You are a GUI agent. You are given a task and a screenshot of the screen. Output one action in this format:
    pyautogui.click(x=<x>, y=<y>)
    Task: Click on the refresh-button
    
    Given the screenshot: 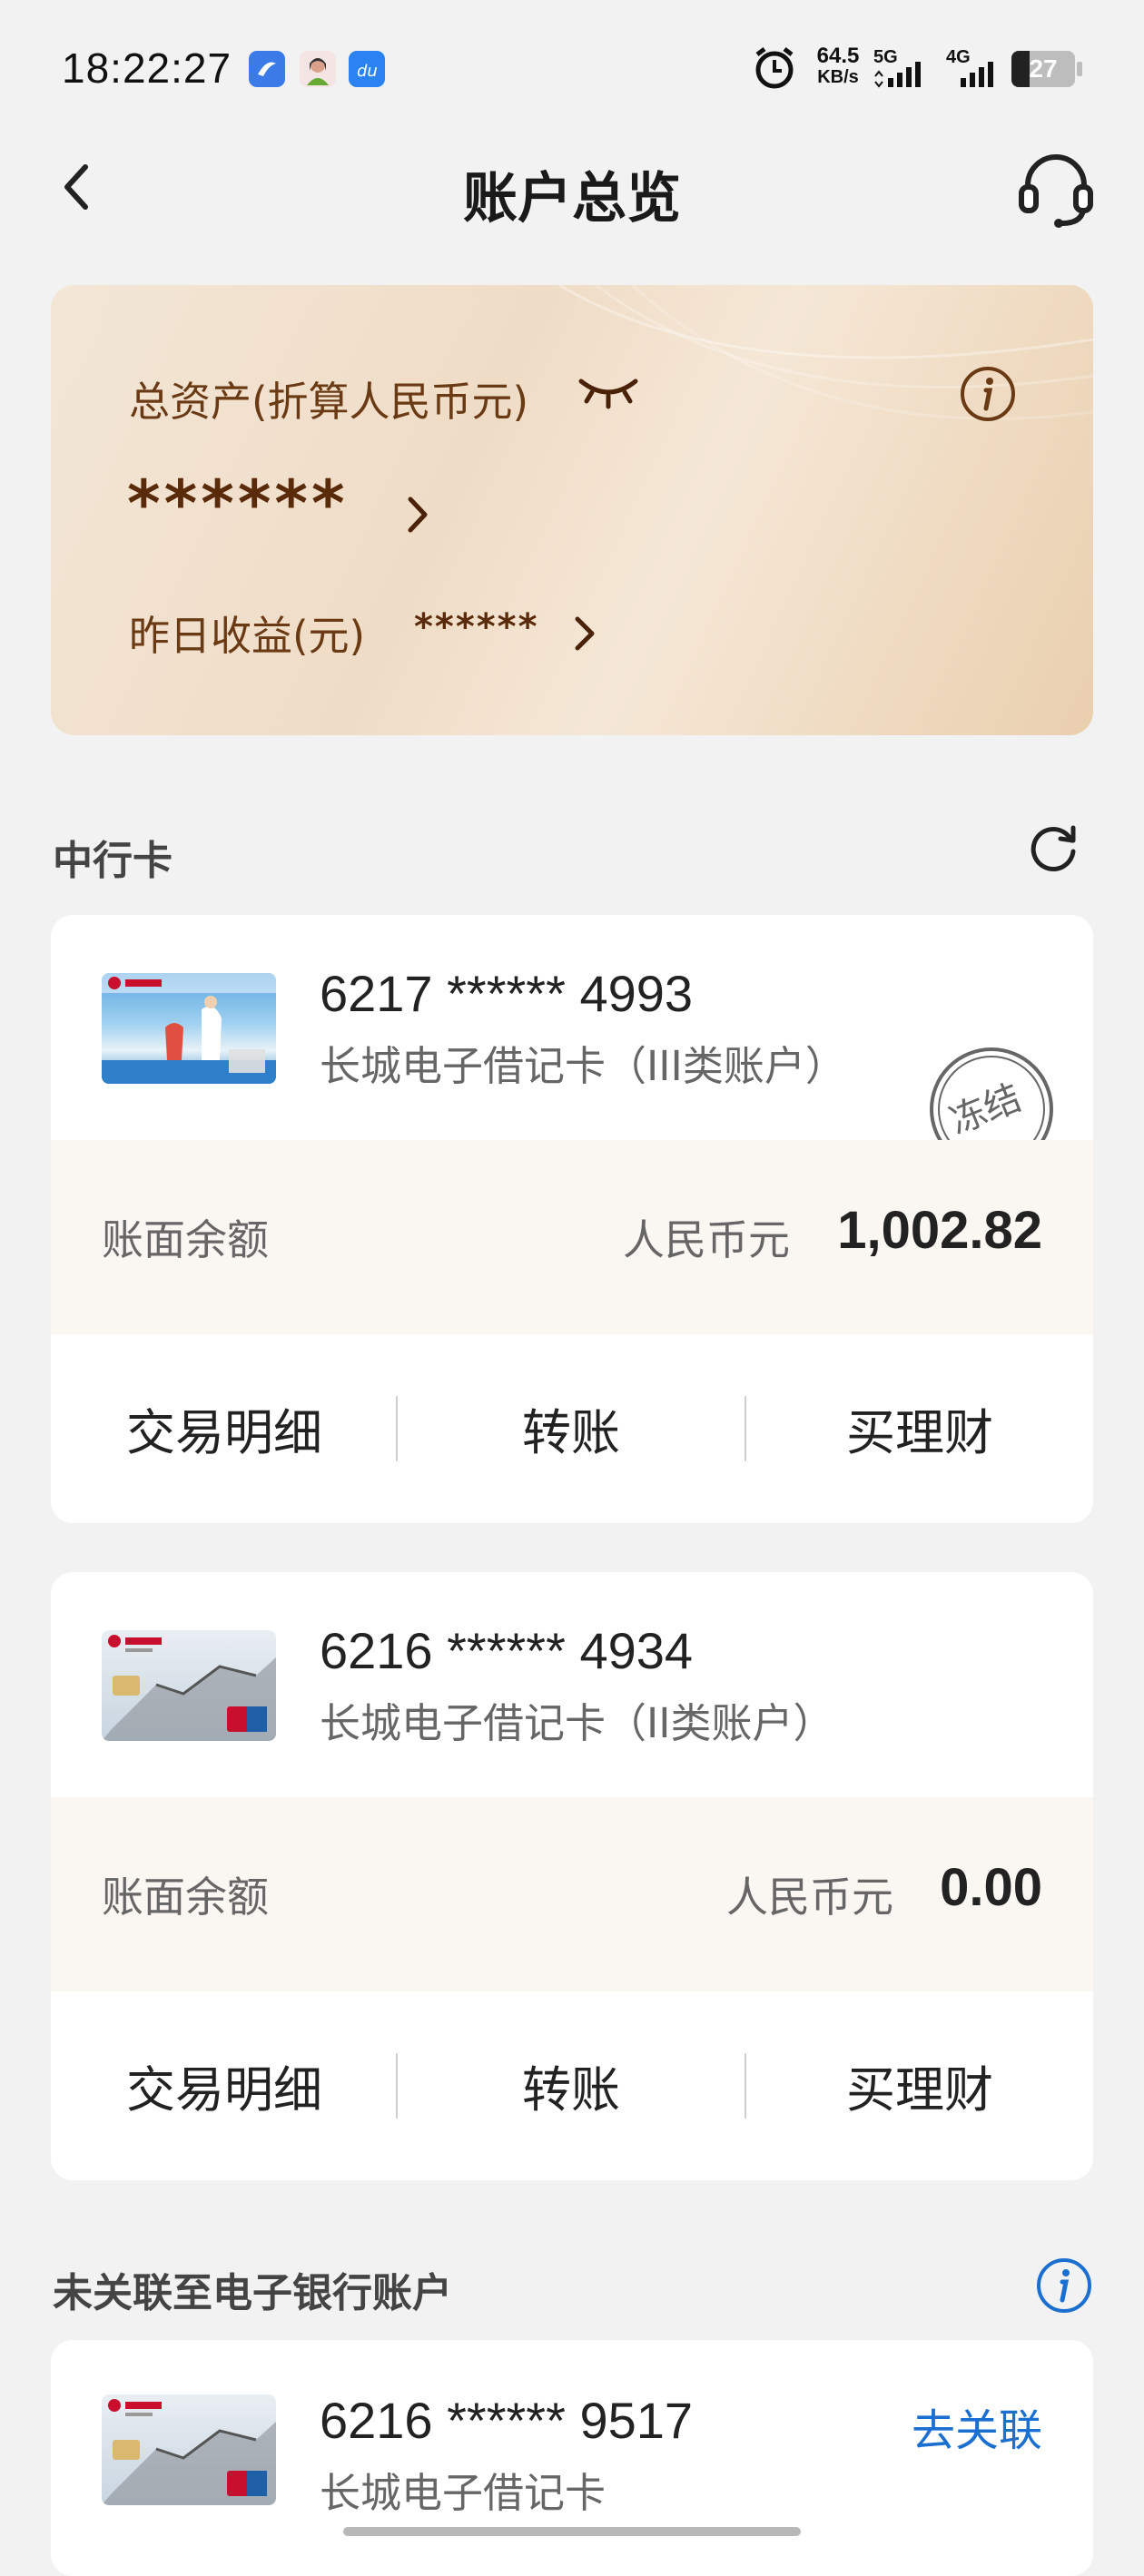 What is the action you would take?
    pyautogui.click(x=1055, y=848)
    